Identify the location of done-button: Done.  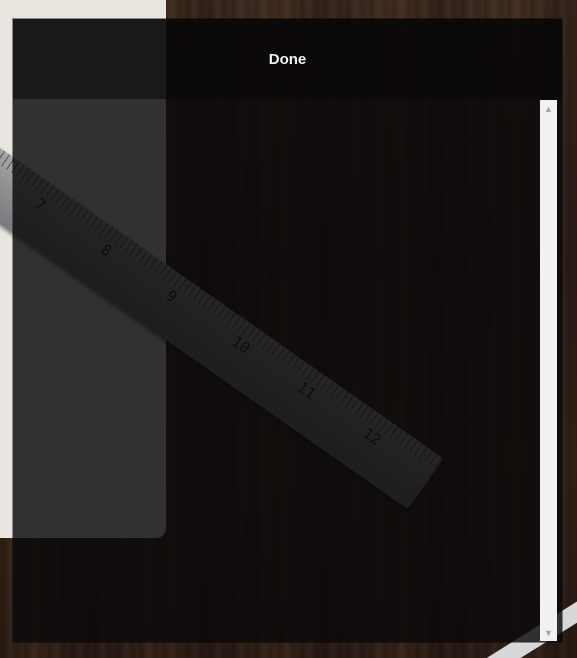
(288, 59).